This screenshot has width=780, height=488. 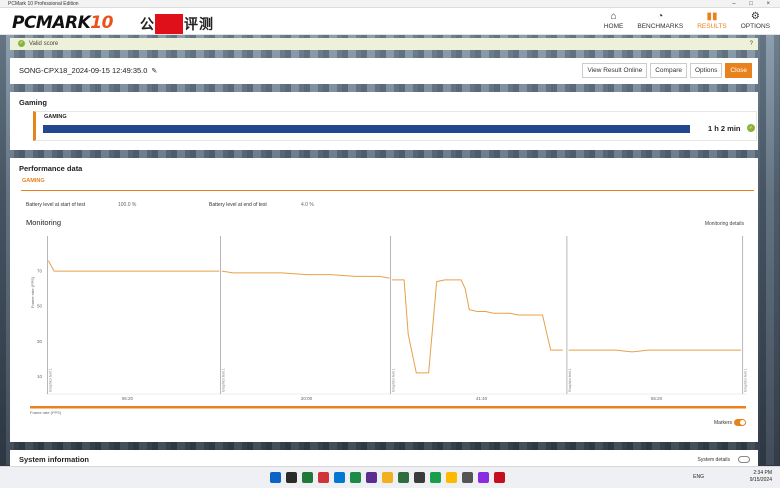 I want to click on markers-label: Markers, so click(x=722, y=423).